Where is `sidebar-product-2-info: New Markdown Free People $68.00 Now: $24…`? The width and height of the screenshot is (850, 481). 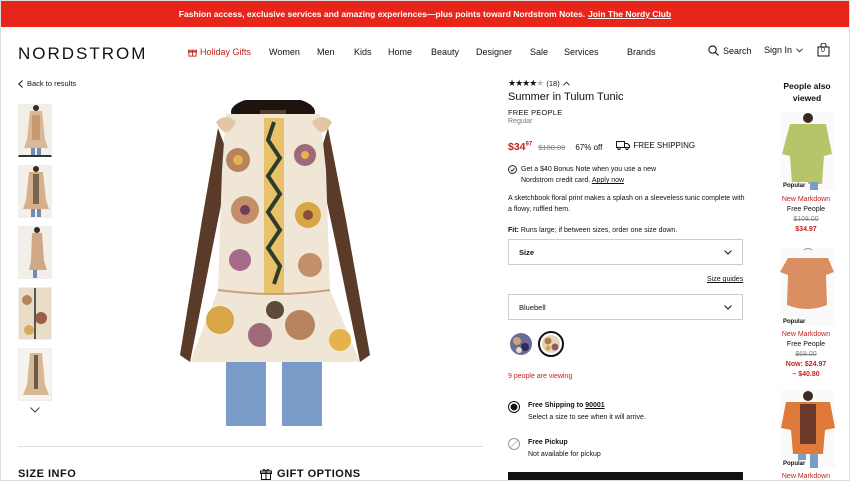
sidebar-product-2-info: New Markdown Free People $68.00 Now: $24… is located at coordinates (806, 355).